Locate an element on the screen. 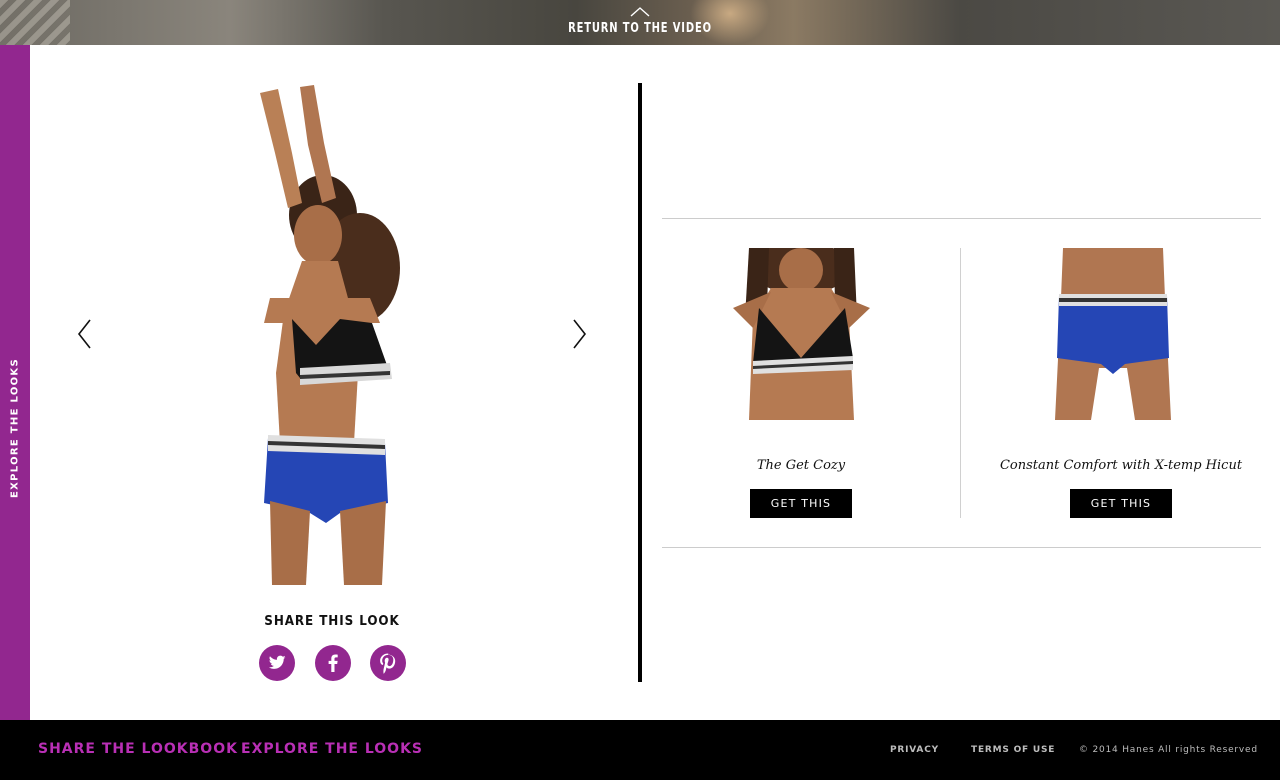 The image size is (1280, 780). facebook-share-button is located at coordinates (333, 663).